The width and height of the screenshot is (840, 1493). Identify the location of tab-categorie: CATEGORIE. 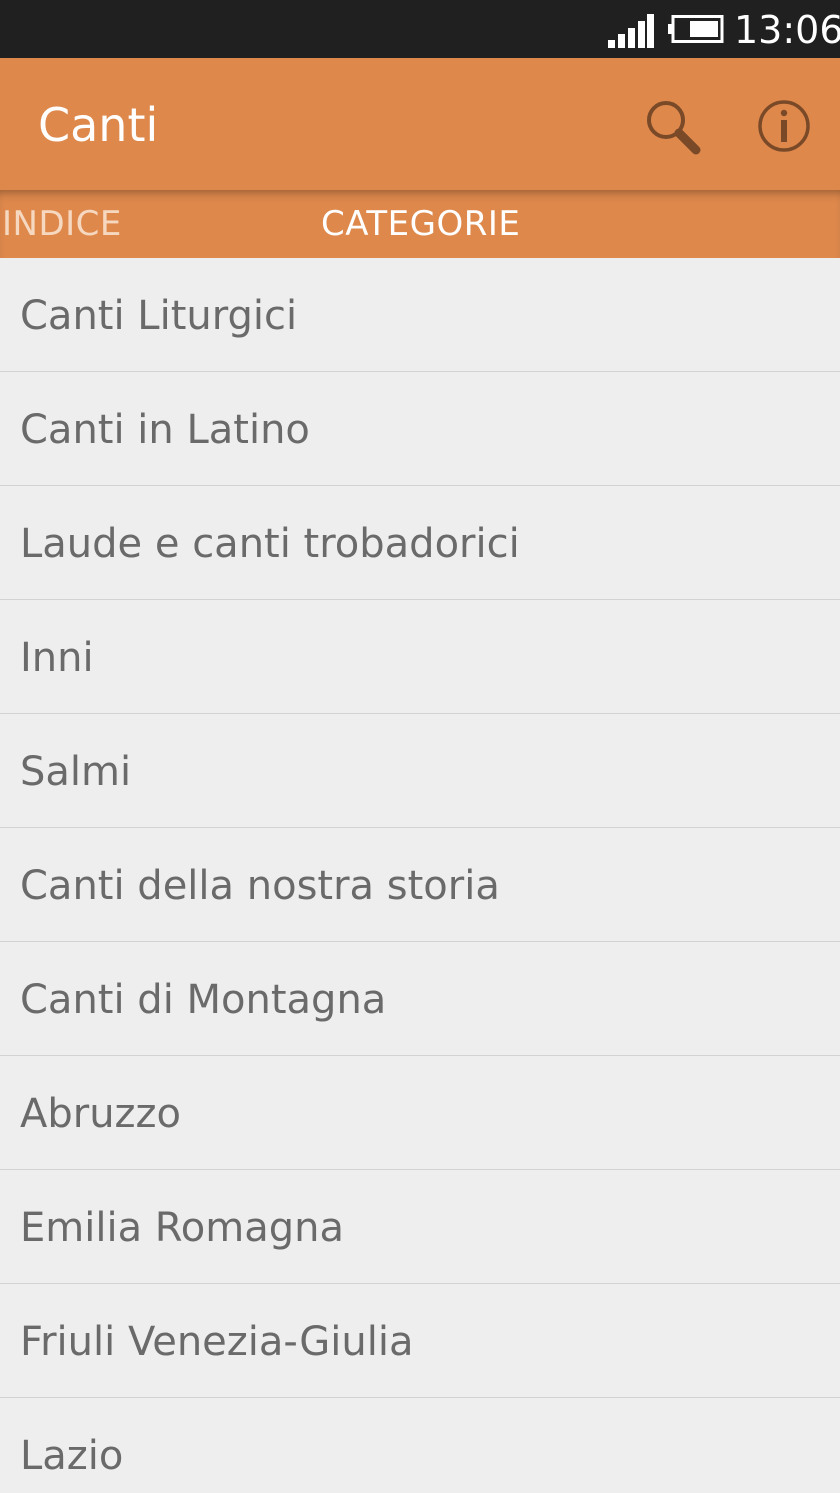
(420, 224).